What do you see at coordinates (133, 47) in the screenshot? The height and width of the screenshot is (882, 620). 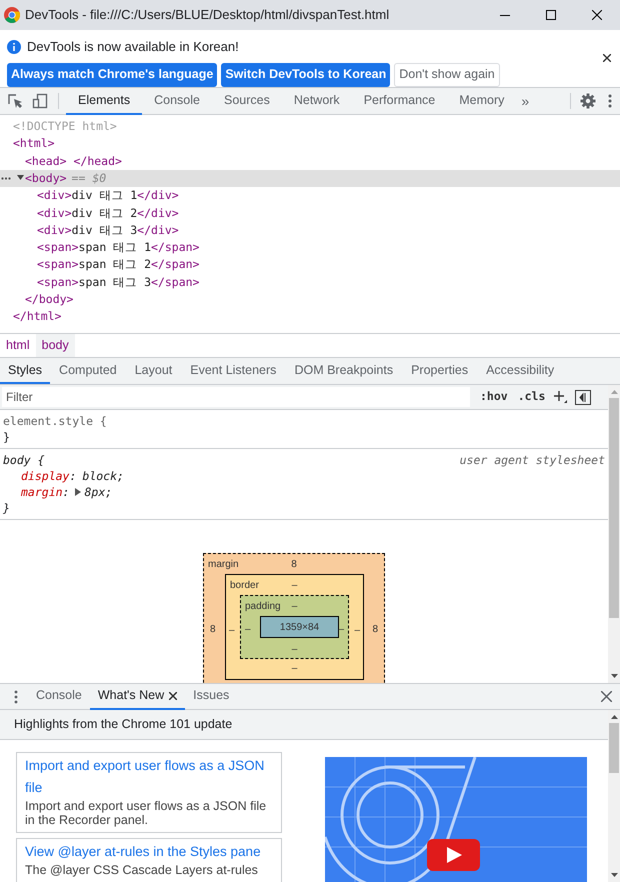 I see `infobar-message: DevTools is now available in Korean!` at bounding box center [133, 47].